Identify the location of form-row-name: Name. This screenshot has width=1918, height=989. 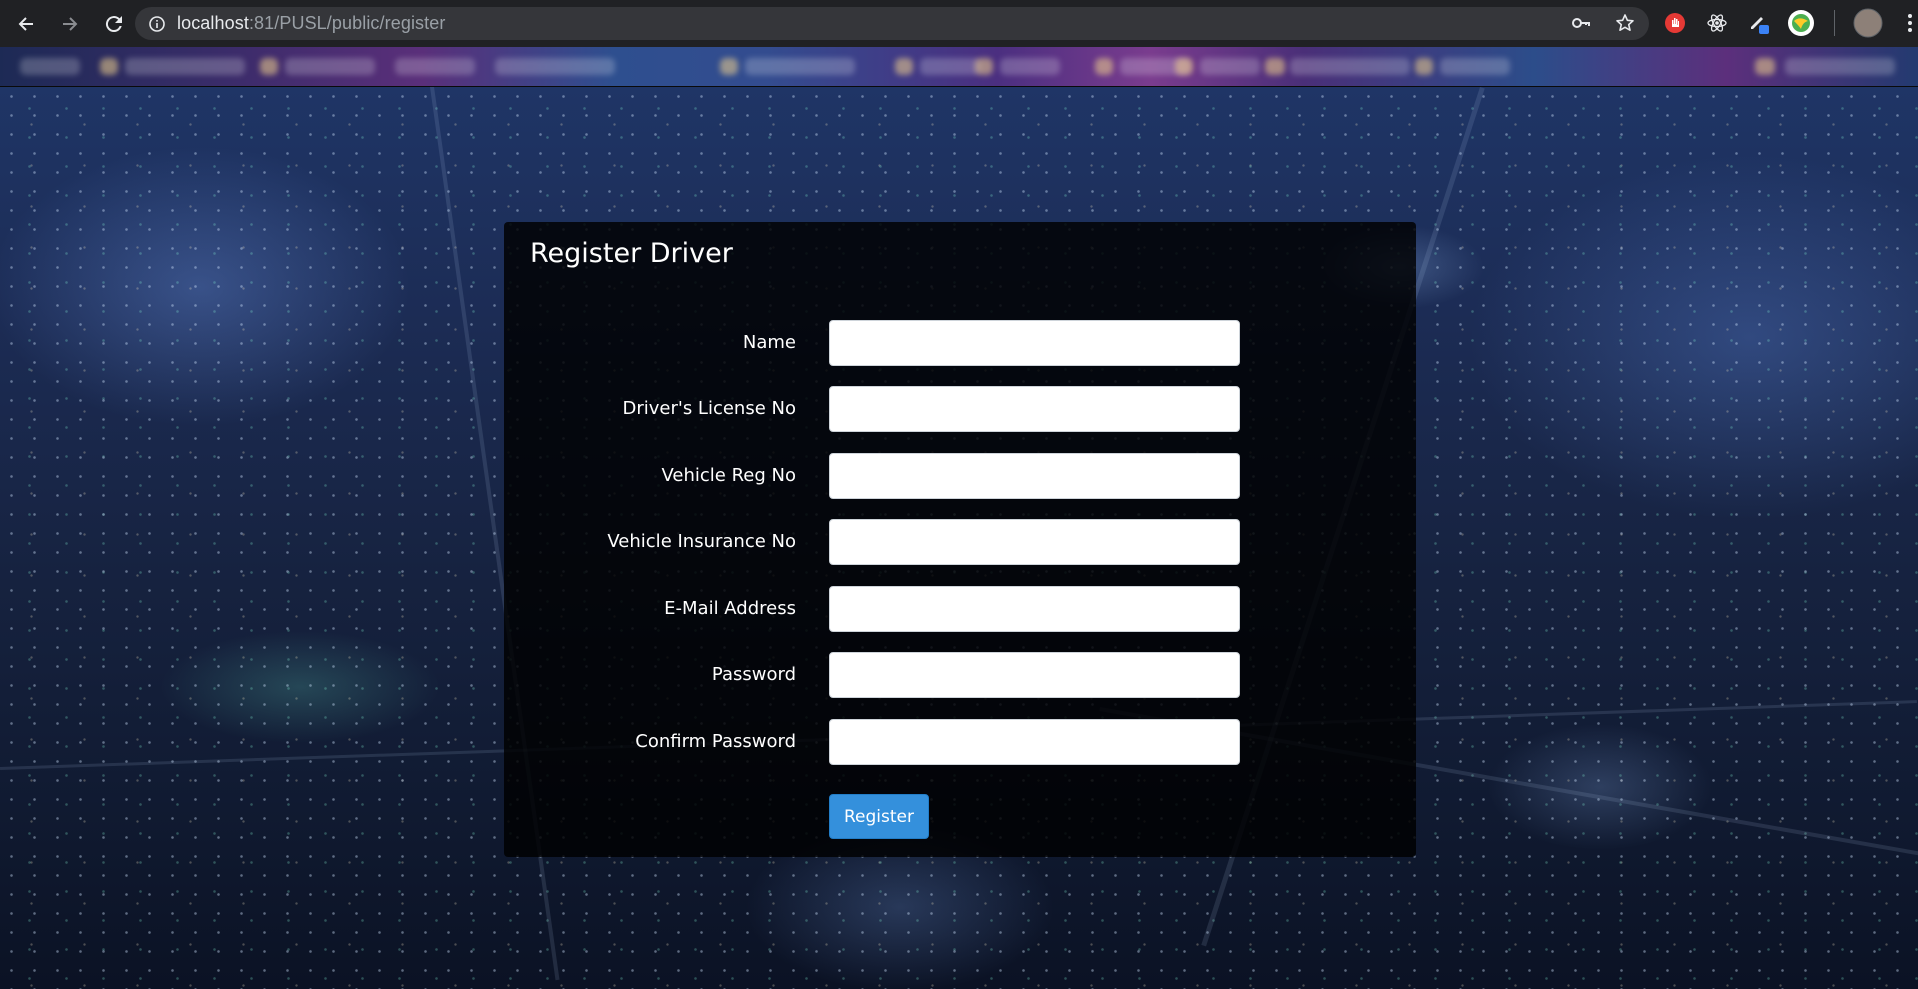
(960, 343).